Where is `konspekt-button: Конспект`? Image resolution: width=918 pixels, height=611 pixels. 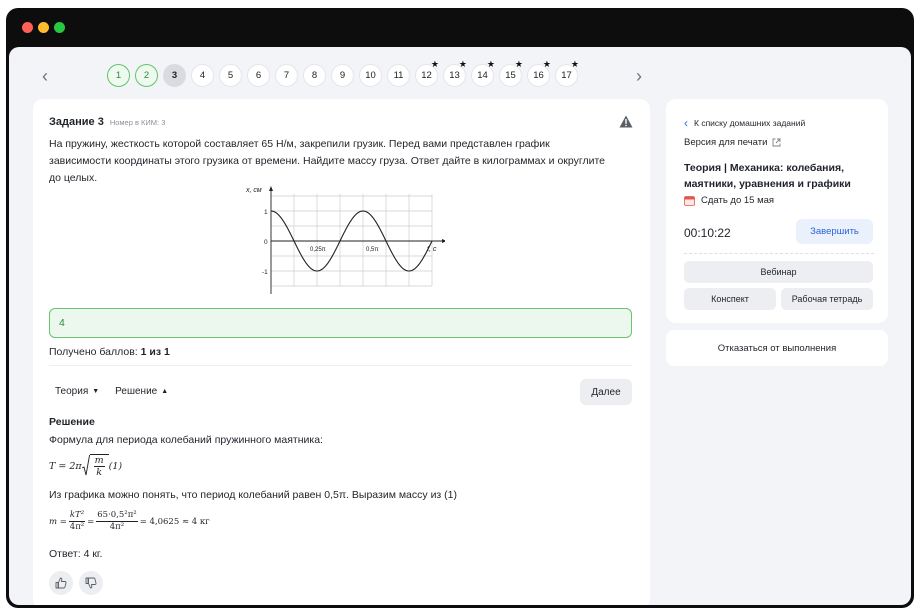
konspekt-button: Конспект is located at coordinates (730, 299).